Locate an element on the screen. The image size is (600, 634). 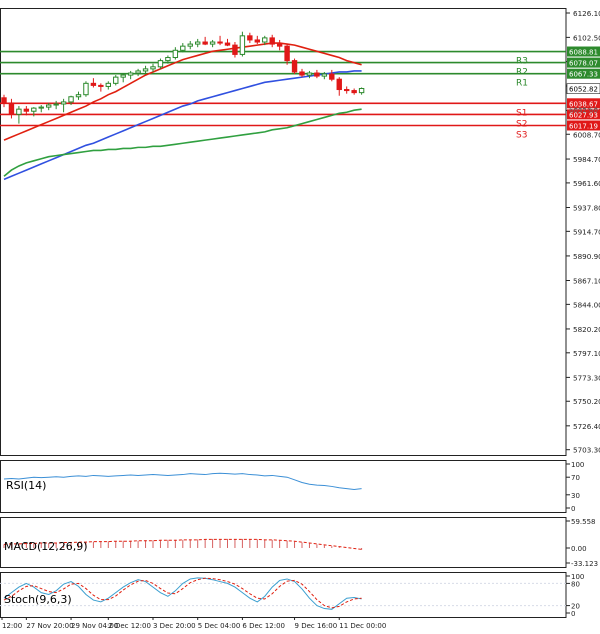
y-tick-label: 5820.20 is located at coordinates (586, 329).